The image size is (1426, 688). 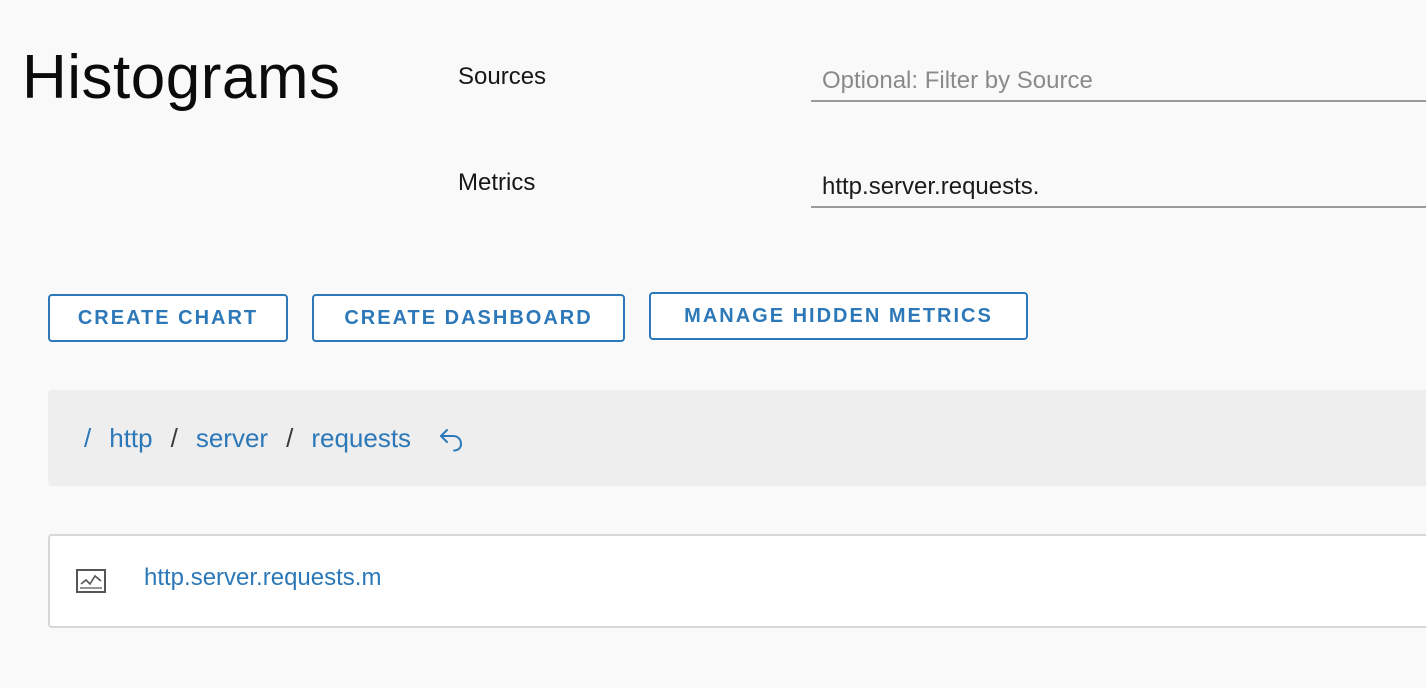 I want to click on metrics-field, so click(x=1118, y=188).